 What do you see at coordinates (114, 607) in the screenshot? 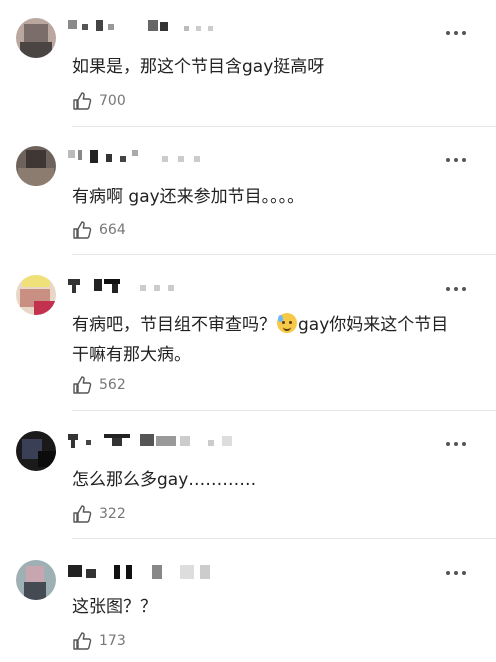
I see `comment-text: 这张图？？` at bounding box center [114, 607].